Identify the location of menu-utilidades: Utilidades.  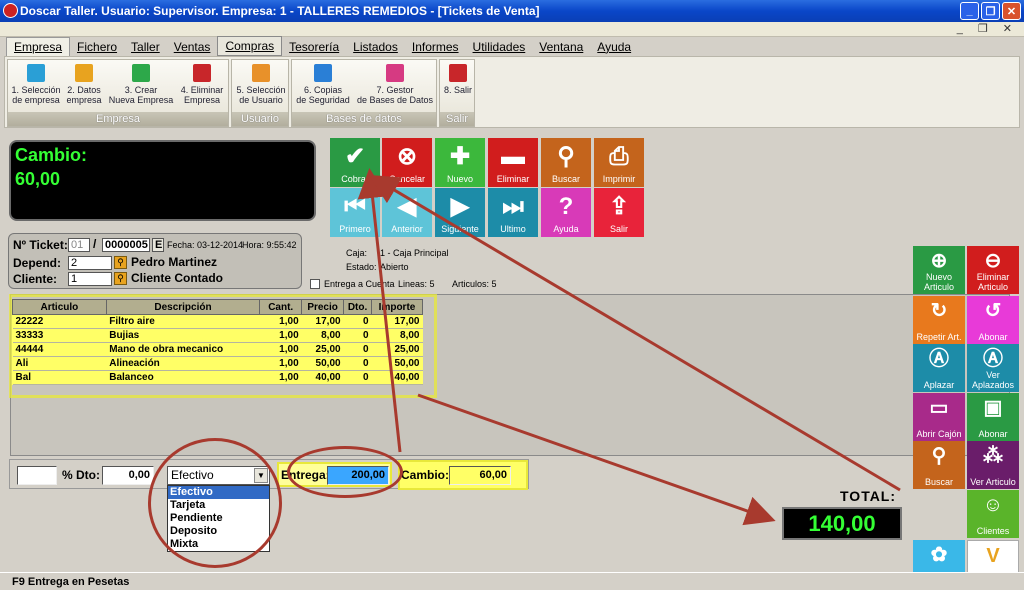
(499, 47).